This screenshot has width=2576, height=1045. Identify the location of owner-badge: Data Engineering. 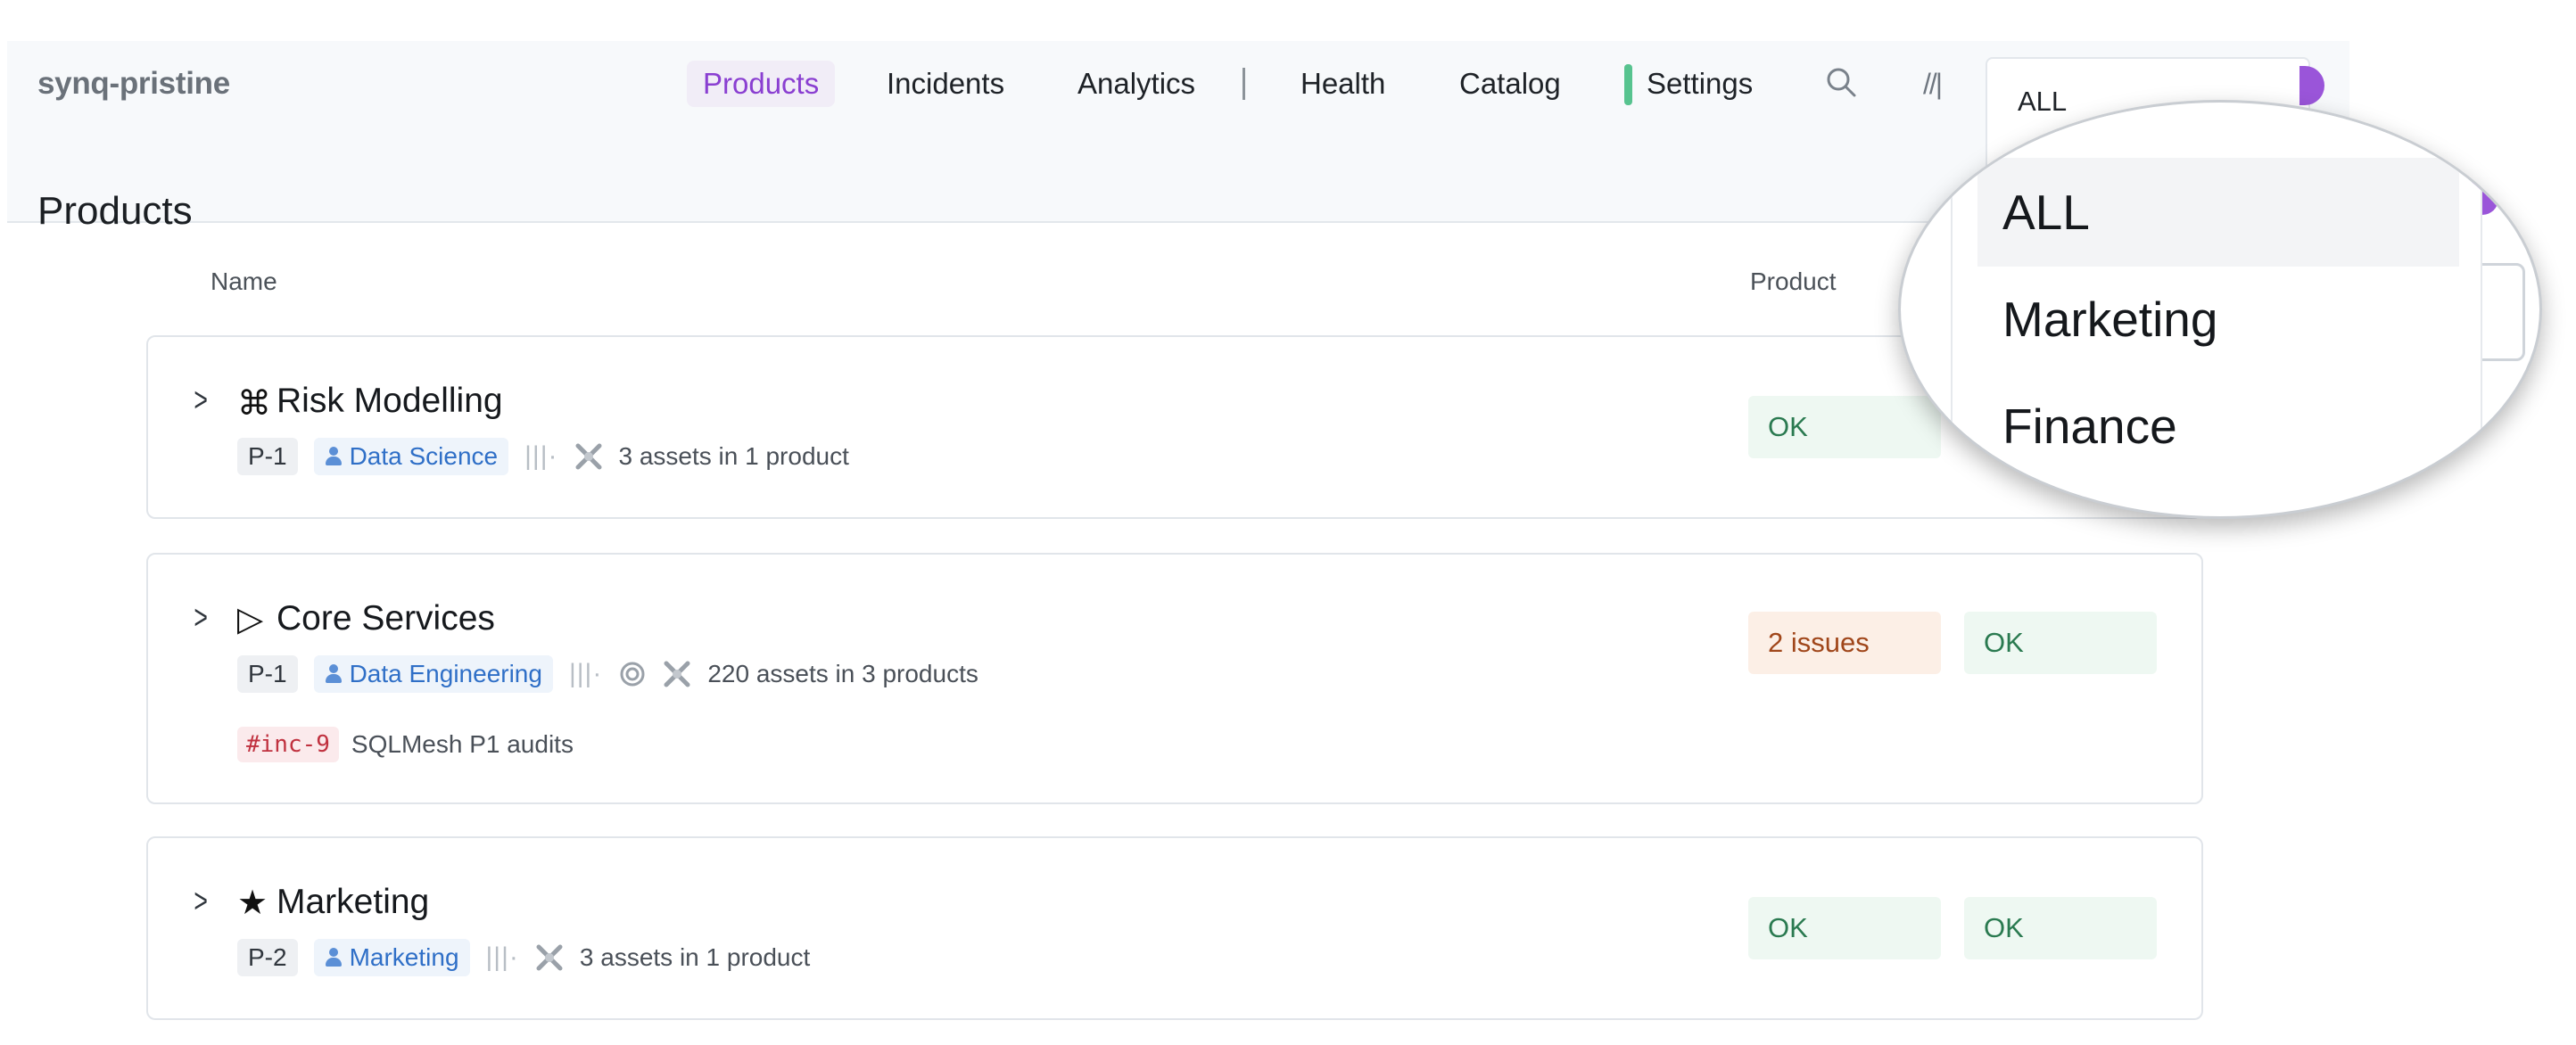
(433, 674).